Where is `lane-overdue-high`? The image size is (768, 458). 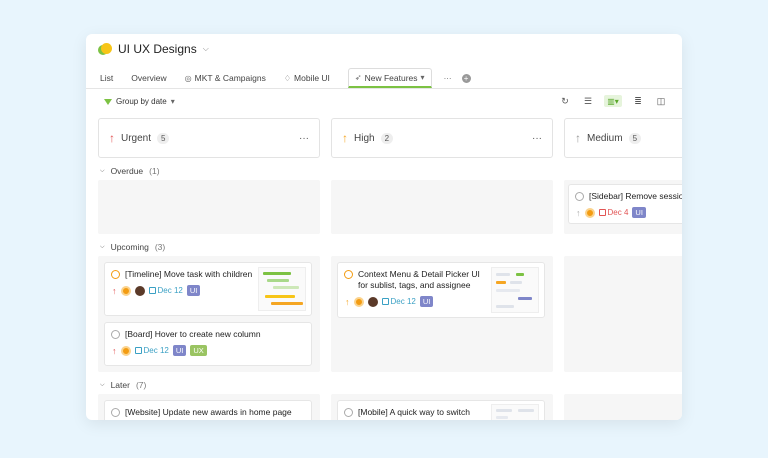 lane-overdue-high is located at coordinates (442, 207).